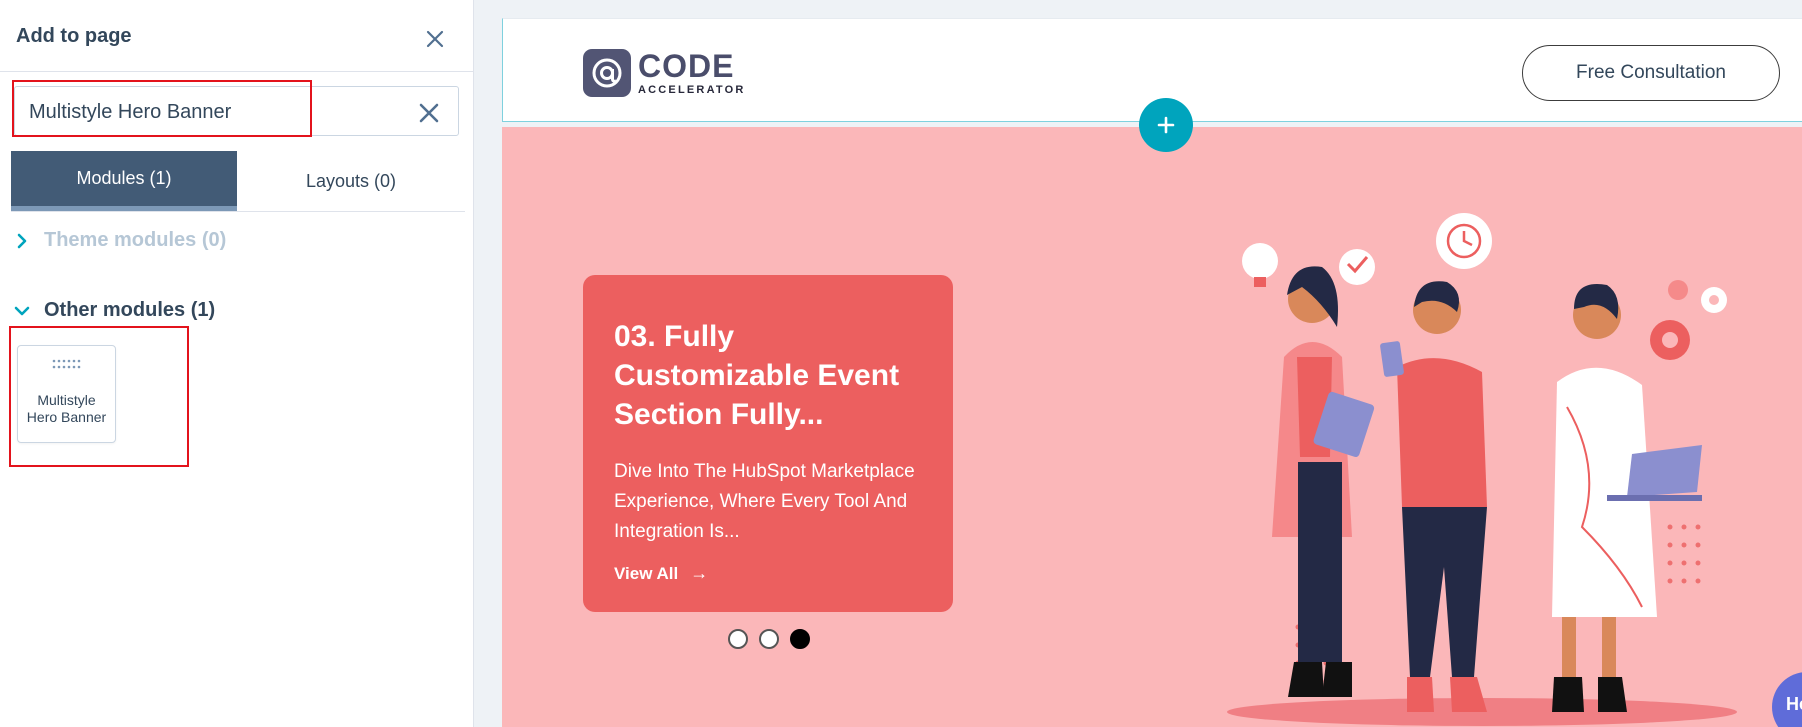  What do you see at coordinates (646, 573) in the screenshot?
I see `view-all-label: View All` at bounding box center [646, 573].